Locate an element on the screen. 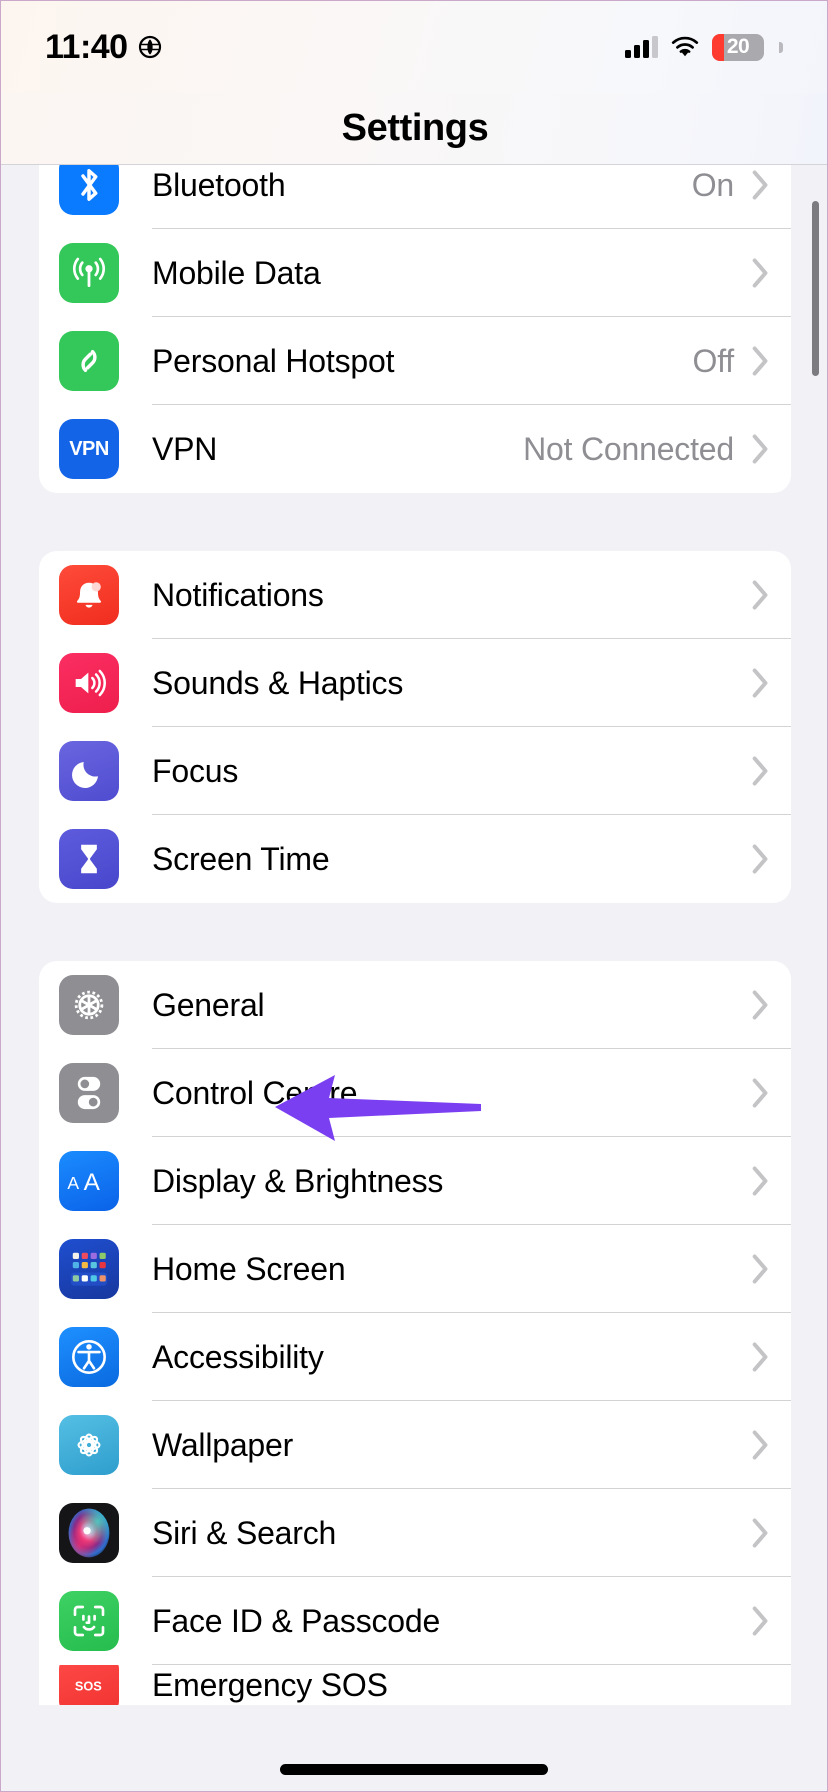 This screenshot has height=1792, width=828. face-id-icon is located at coordinates (89, 1621).